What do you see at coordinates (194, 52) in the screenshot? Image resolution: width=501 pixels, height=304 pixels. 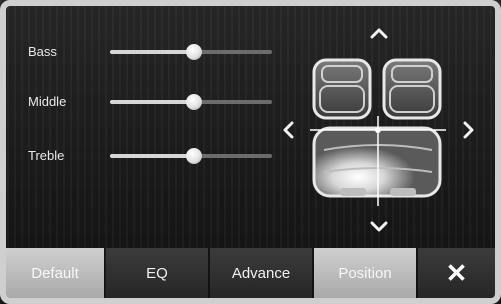 I see `bass-slider-thumb` at bounding box center [194, 52].